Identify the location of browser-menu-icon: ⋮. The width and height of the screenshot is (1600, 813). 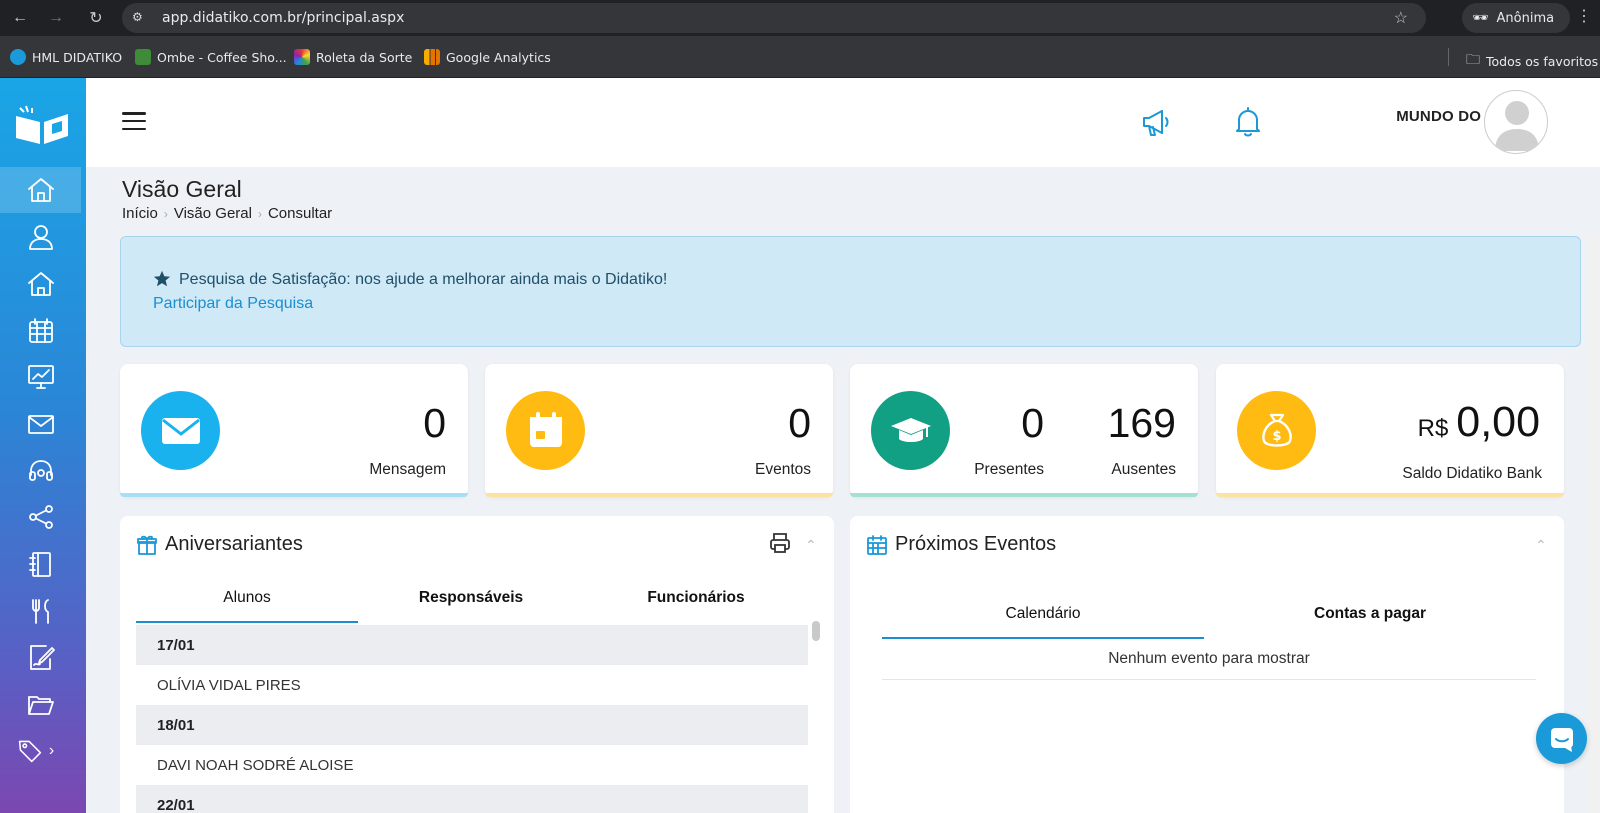
(1584, 16).